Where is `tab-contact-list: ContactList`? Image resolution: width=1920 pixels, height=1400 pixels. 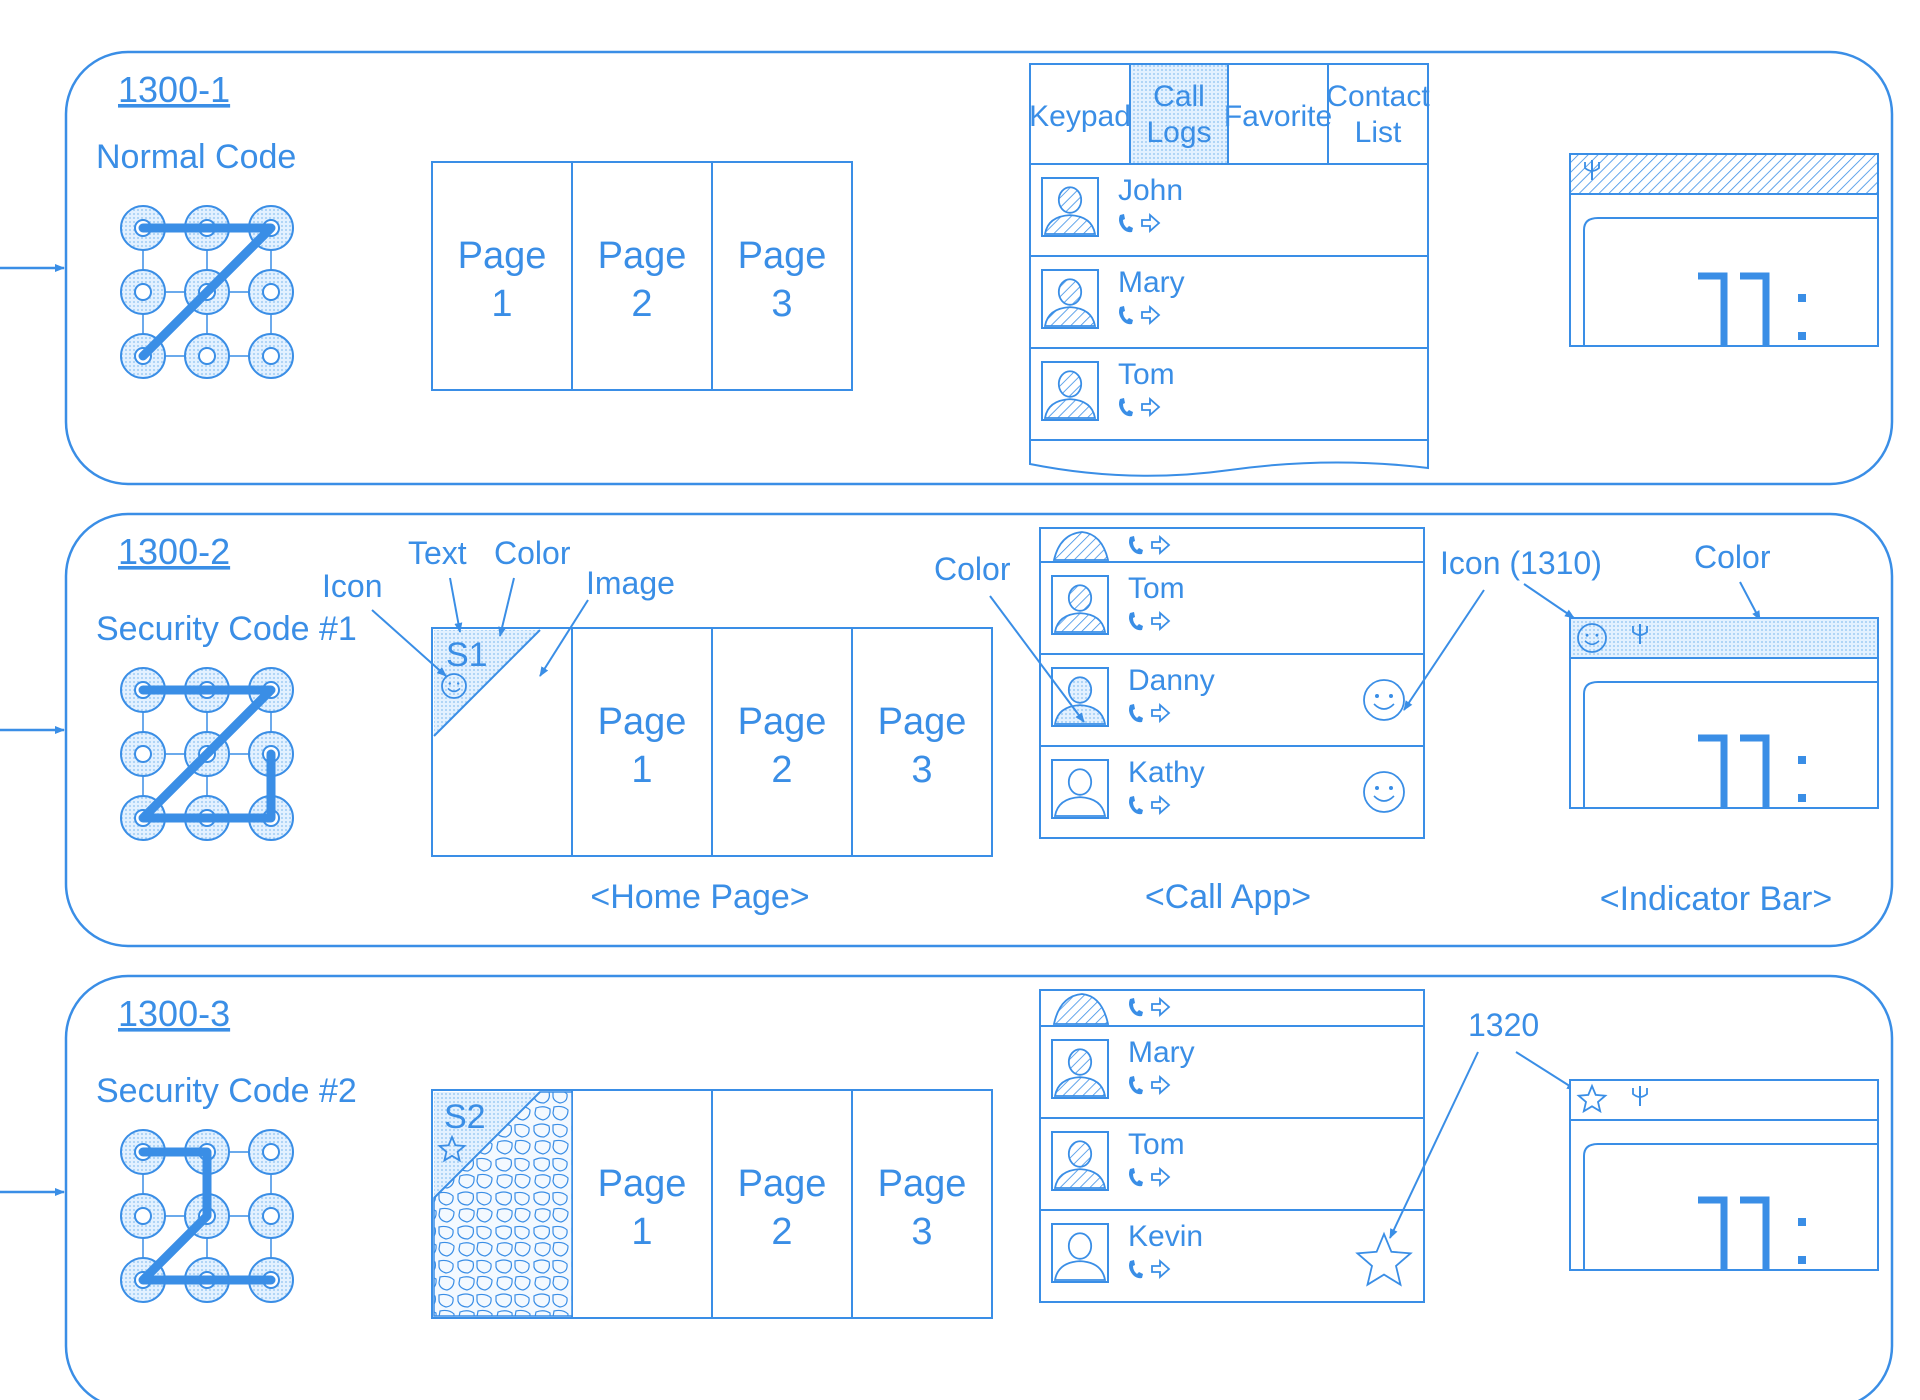 tab-contact-list: ContactList is located at coordinates (1378, 114).